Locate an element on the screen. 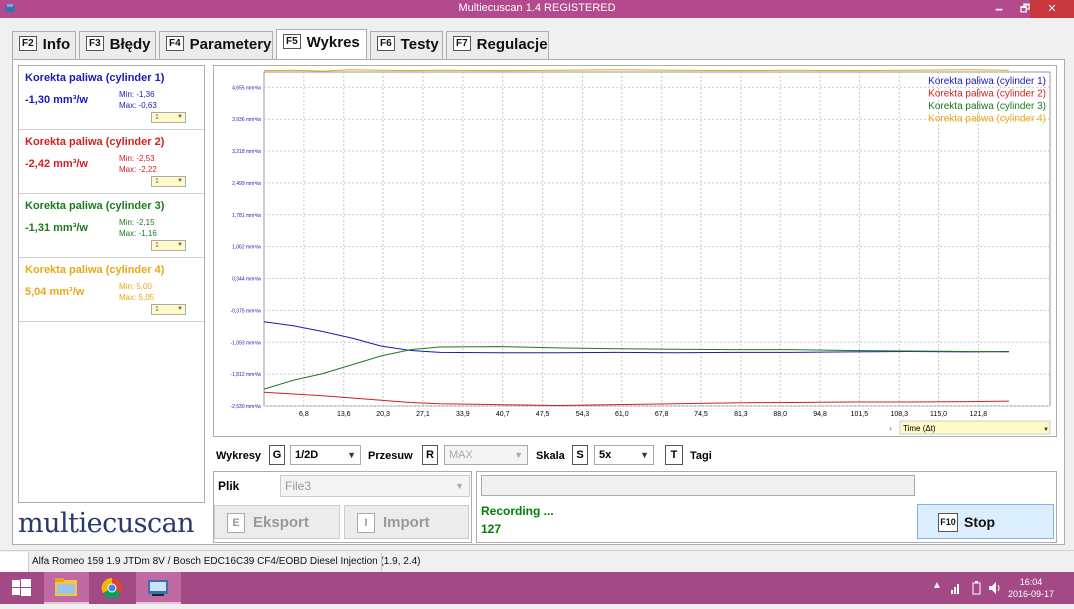 This screenshot has width=1074, height=609. x-tick-label: 108,3 is located at coordinates (899, 414).